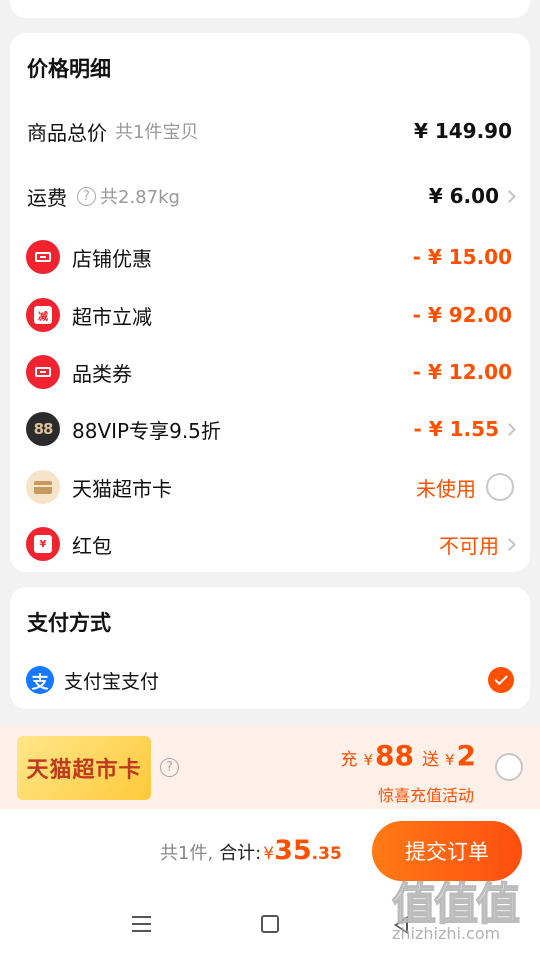 The image size is (540, 953). What do you see at coordinates (270, 680) in the screenshot?
I see `alipay-option: 支 支付宝支付` at bounding box center [270, 680].